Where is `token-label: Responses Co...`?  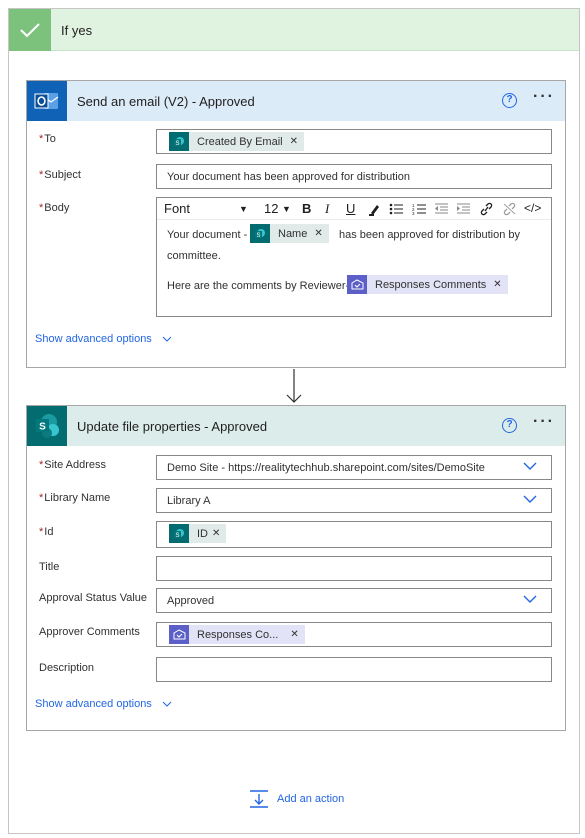 token-label: Responses Co... is located at coordinates (238, 634).